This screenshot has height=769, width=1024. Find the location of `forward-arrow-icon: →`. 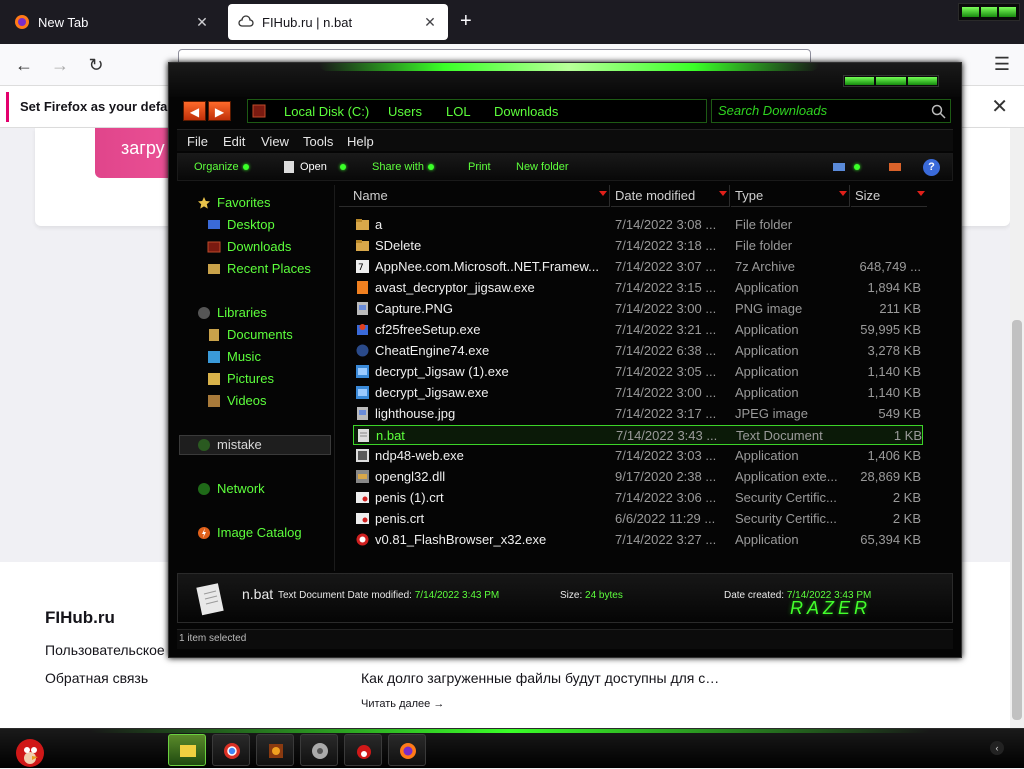

forward-arrow-icon: → is located at coordinates (60, 65).